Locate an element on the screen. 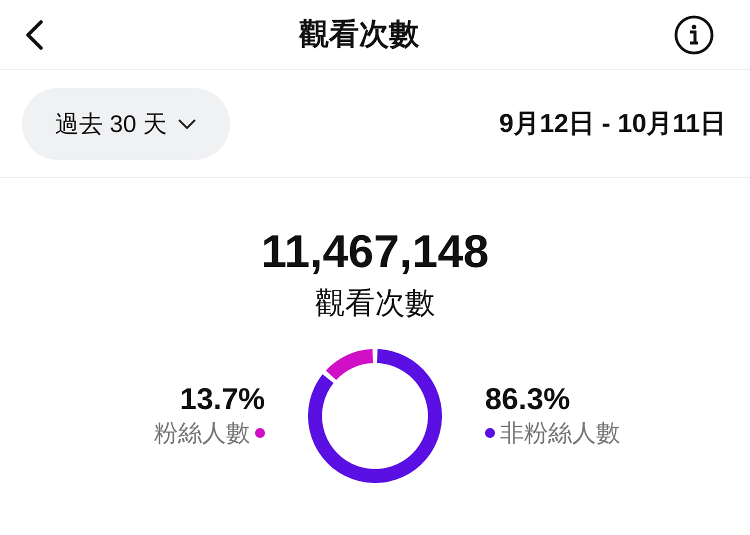 This screenshot has height=535, width=750. views-label: 觀看次數 is located at coordinates (375, 304).